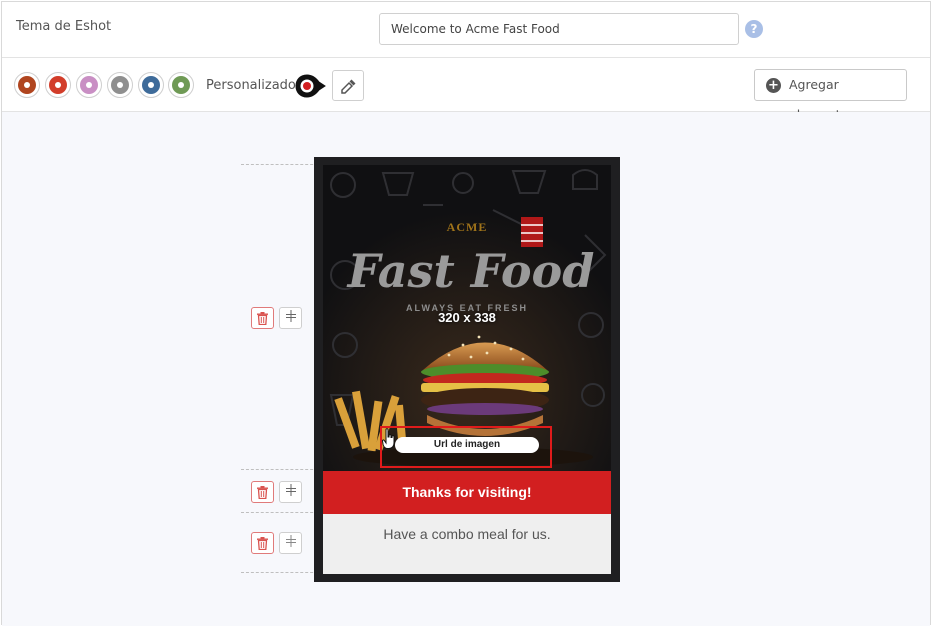 The image size is (932, 626). I want to click on custom-color-label: Personalizado, so click(251, 85).